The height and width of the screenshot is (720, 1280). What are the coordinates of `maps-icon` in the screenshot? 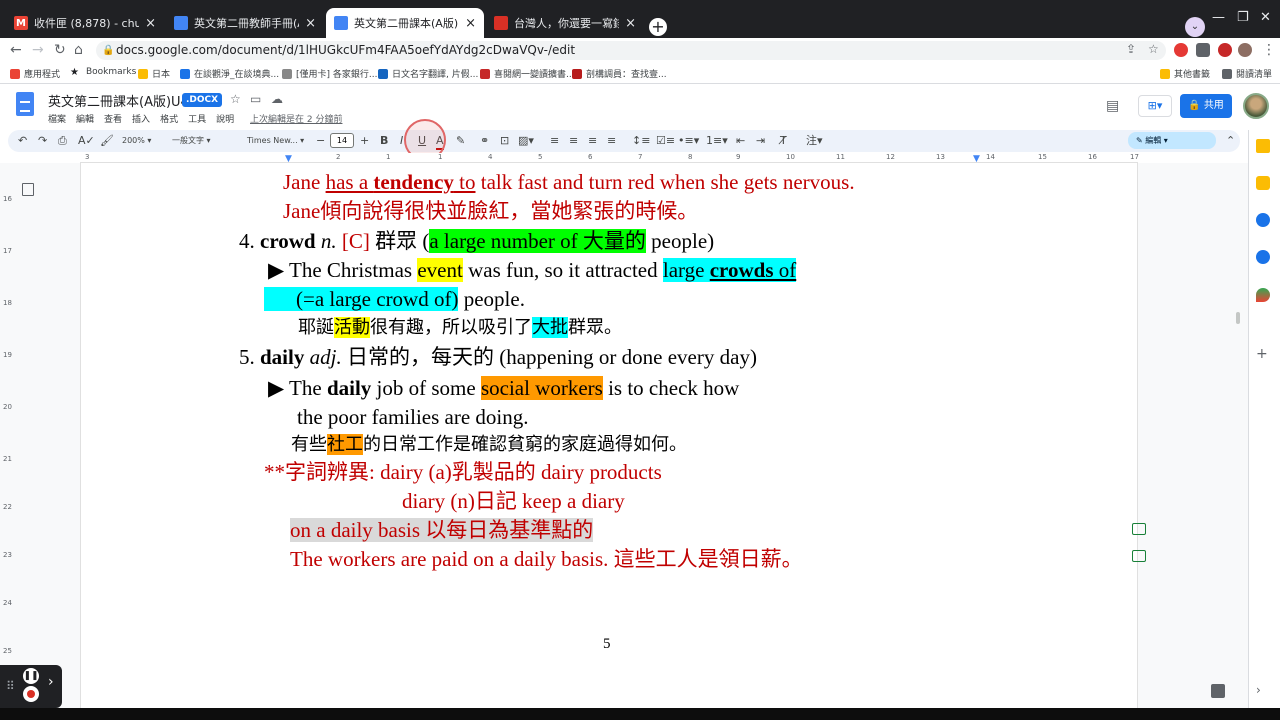 It's located at (1263, 295).